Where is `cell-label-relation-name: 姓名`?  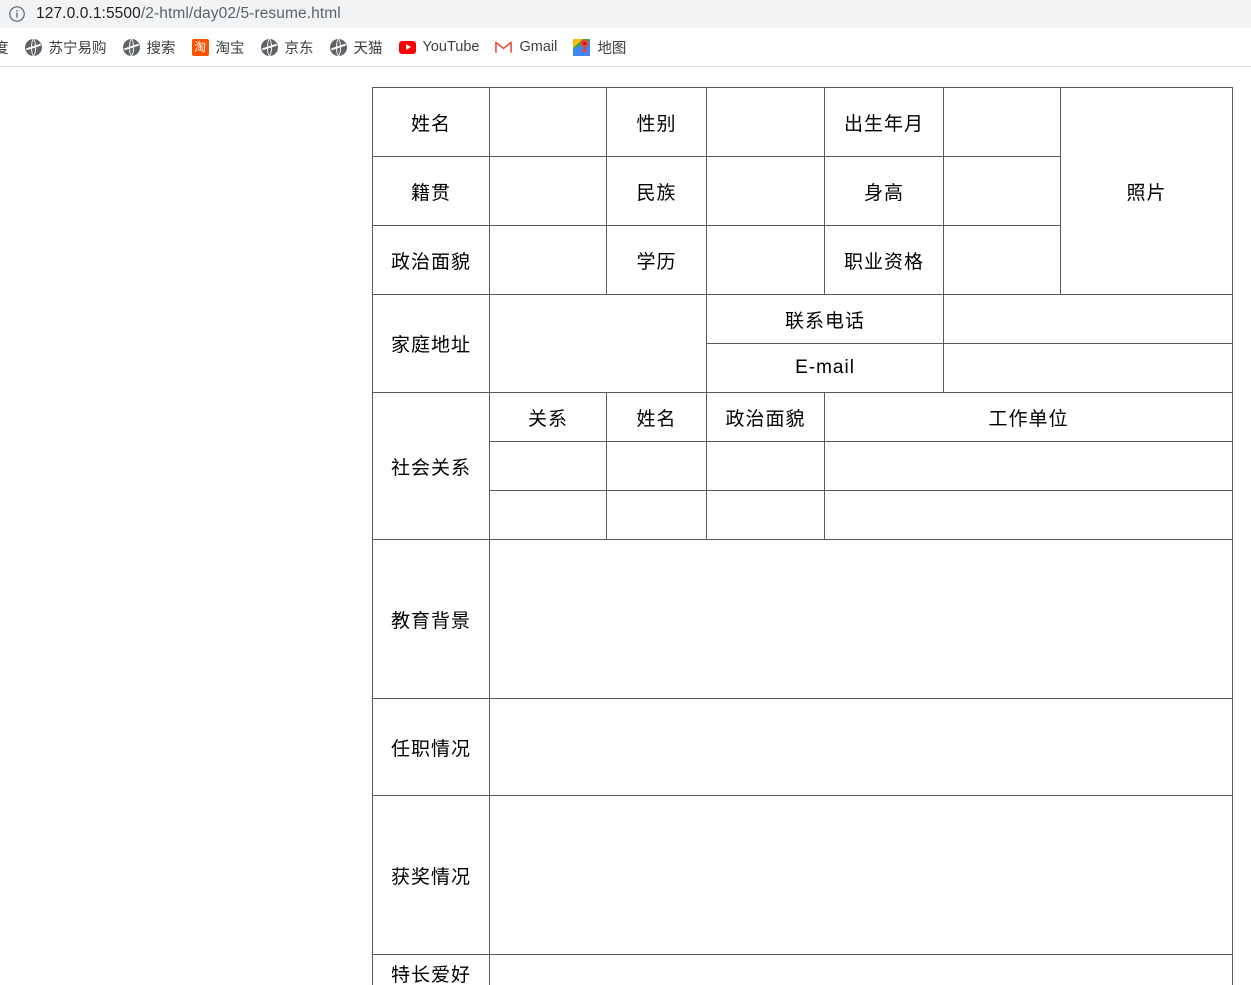 cell-label-relation-name: 姓名 is located at coordinates (656, 417).